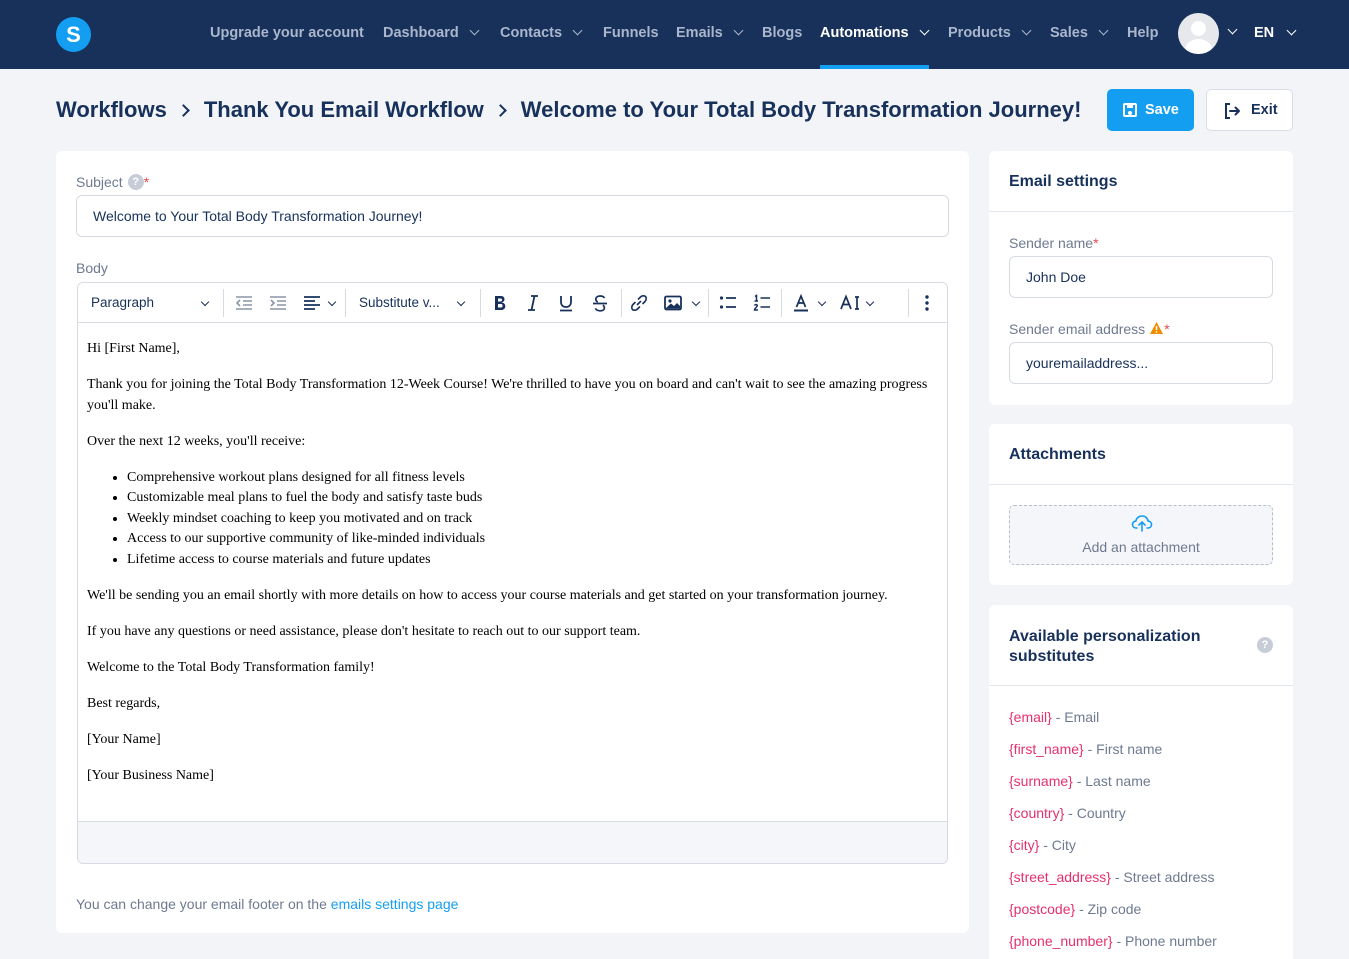 This screenshot has width=1349, height=959. I want to click on sender-email-label: Sender email address *, so click(1089, 329).